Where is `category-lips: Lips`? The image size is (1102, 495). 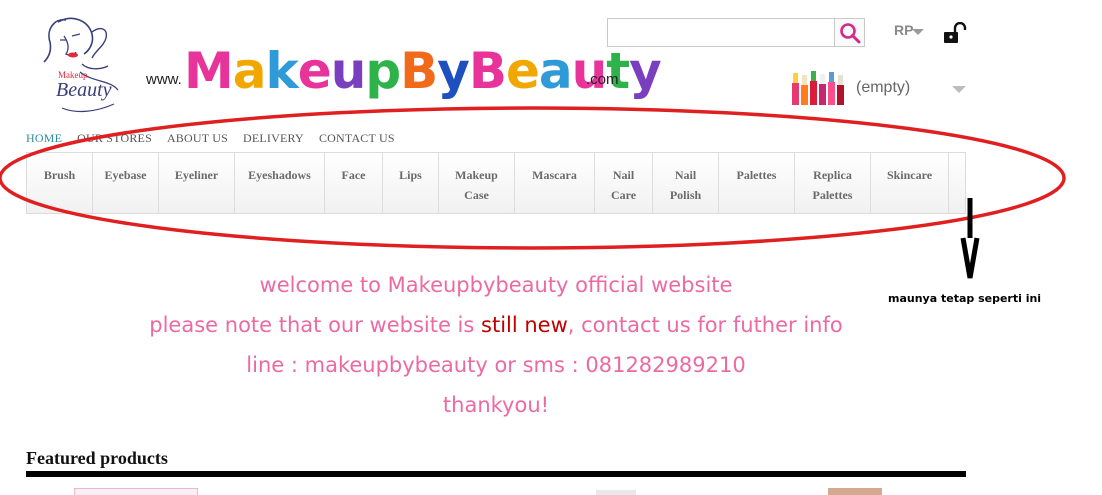 category-lips: Lips is located at coordinates (411, 183).